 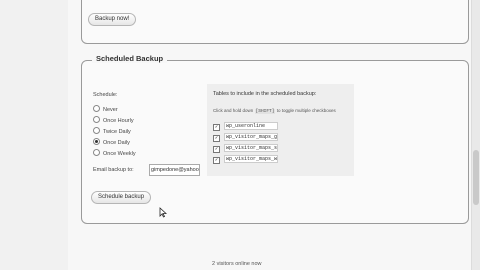 I want to click on tables-hint-pre: Click and hold down, so click(x=233, y=110).